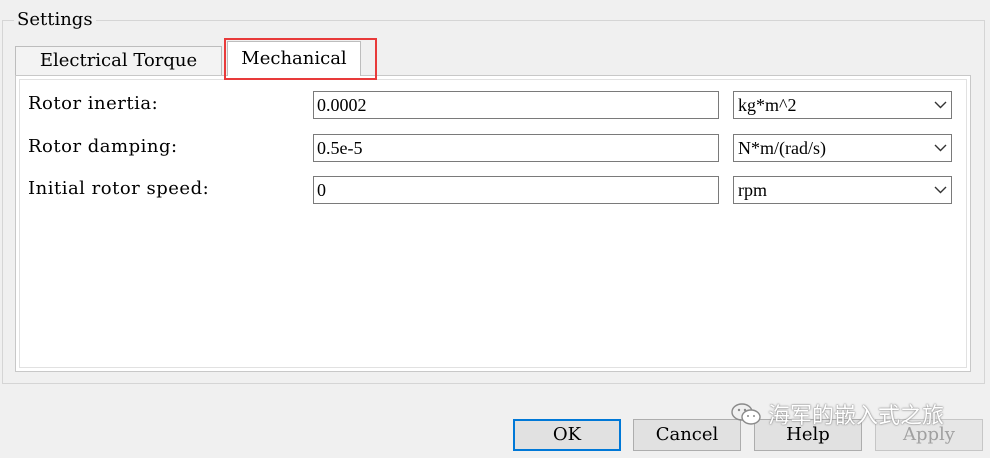  I want to click on watermark: 海军的嵌入式之旅, so click(837, 414).